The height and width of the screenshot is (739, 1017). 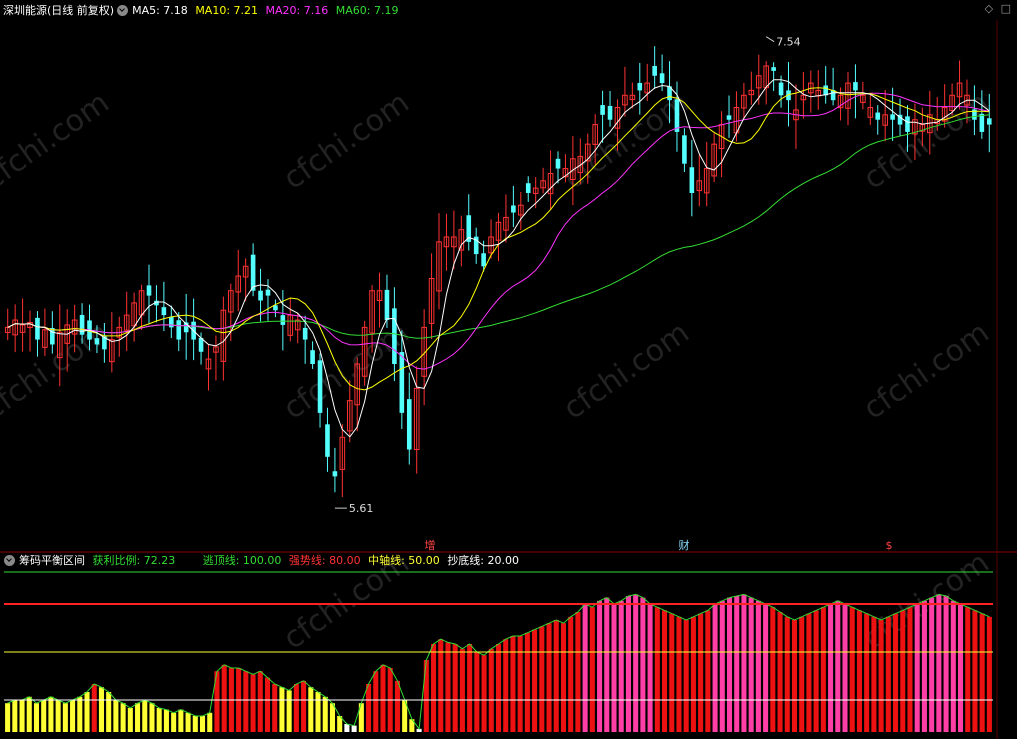 What do you see at coordinates (788, 42) in the screenshot?
I see `high-price-label: 7.54` at bounding box center [788, 42].